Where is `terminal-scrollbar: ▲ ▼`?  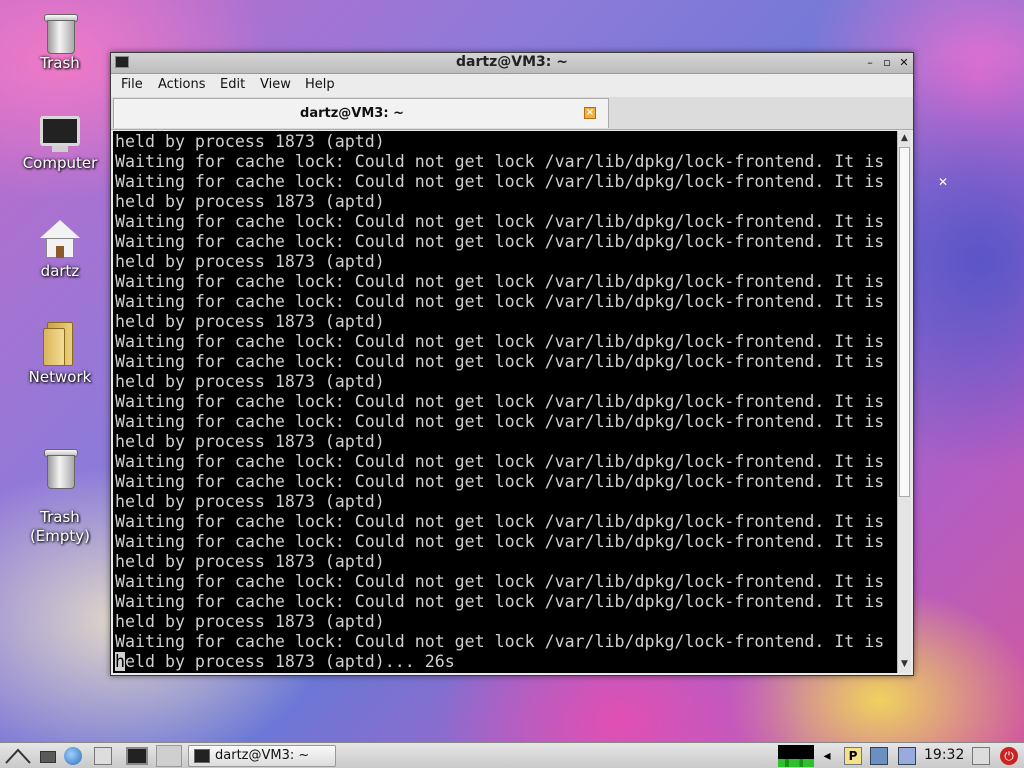
terminal-scrollbar: ▲ ▼ is located at coordinates (904, 402).